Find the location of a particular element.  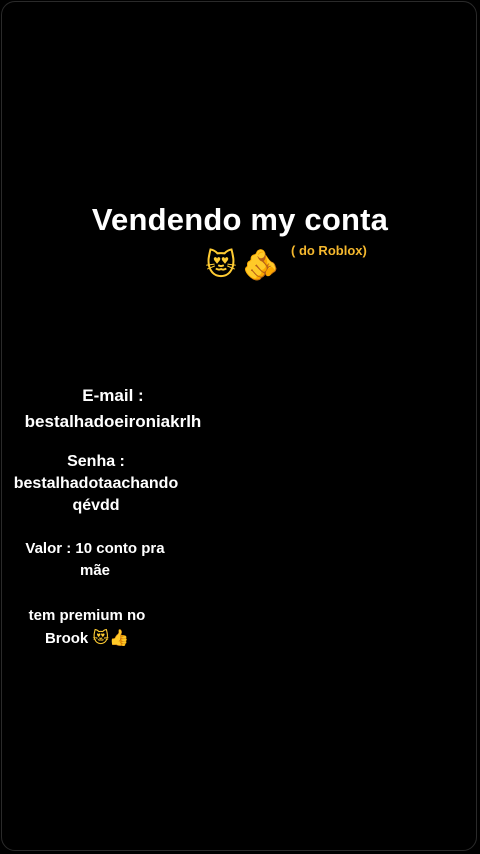

senha-value-line-1: bestalhadotaachando is located at coordinates (96, 483).